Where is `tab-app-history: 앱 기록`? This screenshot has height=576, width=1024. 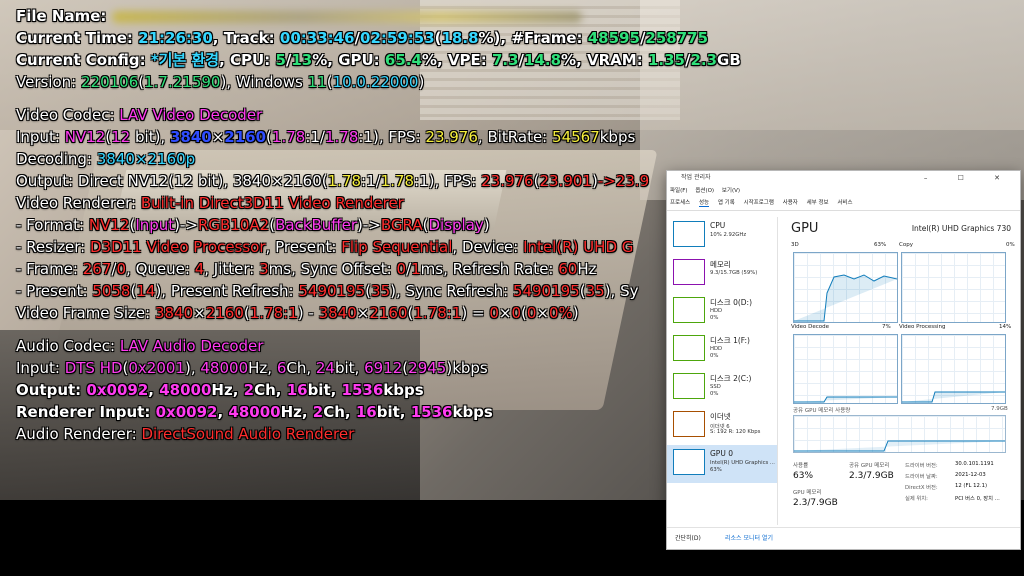 tab-app-history: 앱 기록 is located at coordinates (726, 203).